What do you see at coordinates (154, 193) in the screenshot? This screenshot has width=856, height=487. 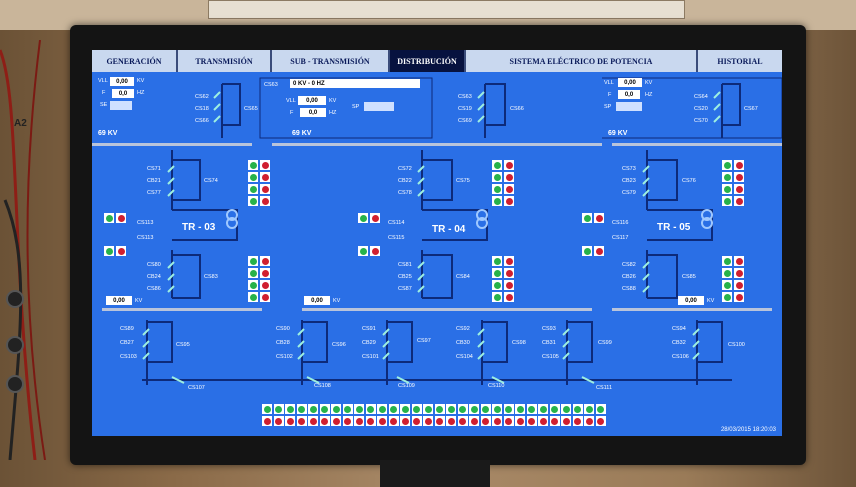 I see `breaker-label: CS77` at bounding box center [154, 193].